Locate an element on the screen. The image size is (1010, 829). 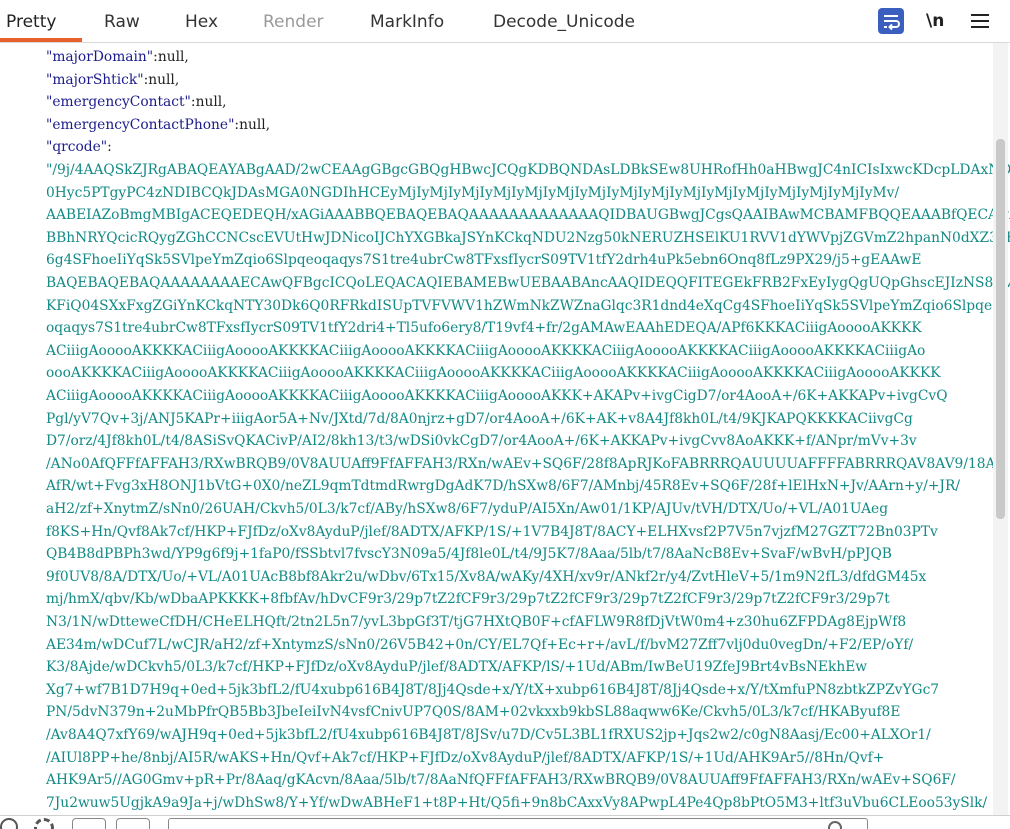
search-input is located at coordinates (518, 823).